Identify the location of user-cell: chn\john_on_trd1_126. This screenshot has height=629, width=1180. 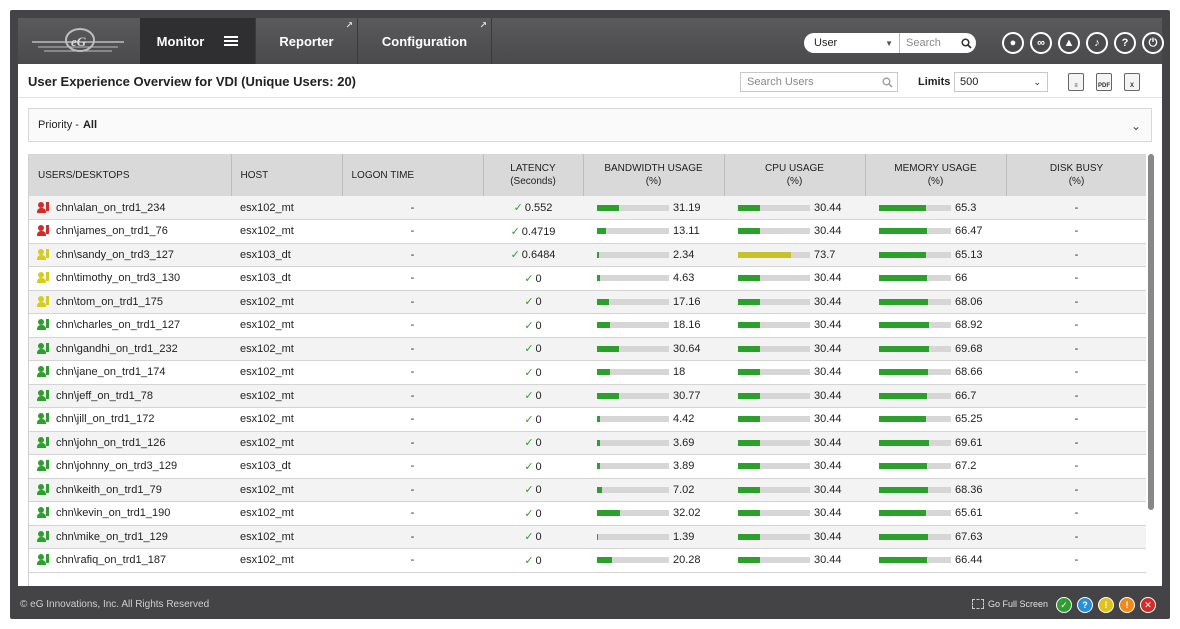
(130, 443).